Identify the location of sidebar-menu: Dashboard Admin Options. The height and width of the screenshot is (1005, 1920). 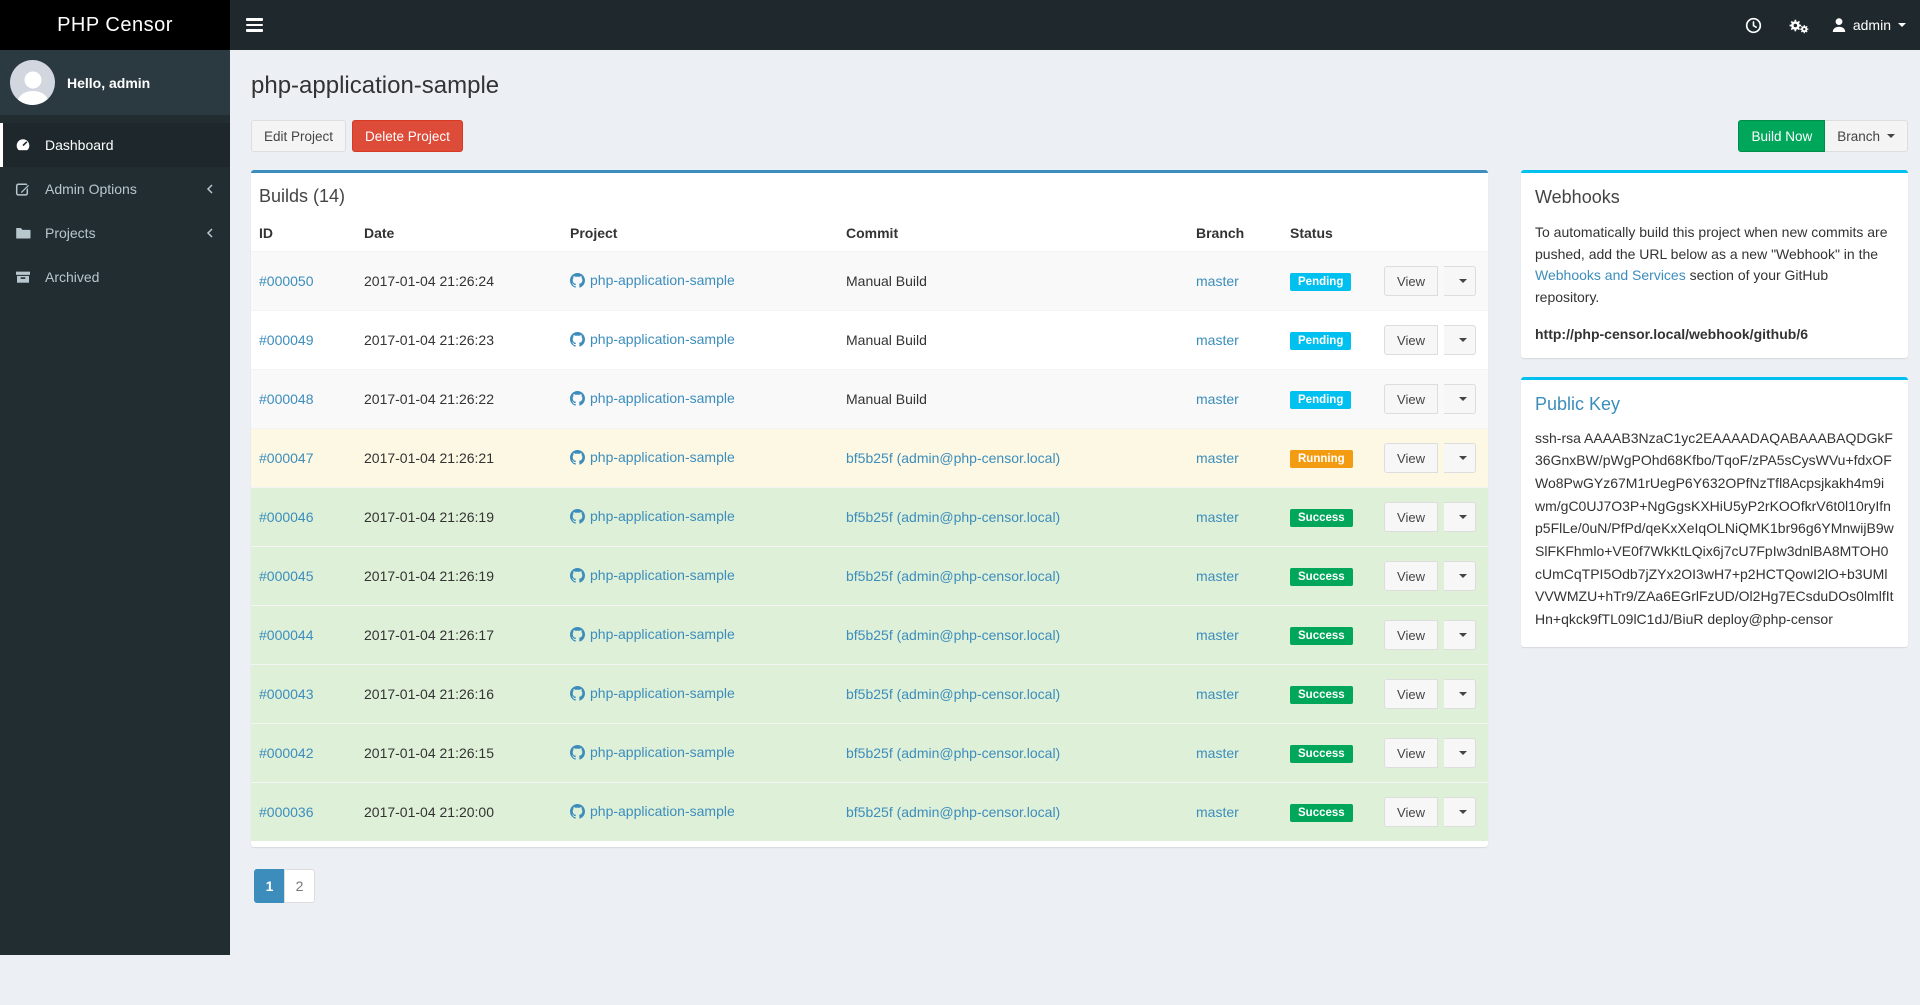
(115, 211).